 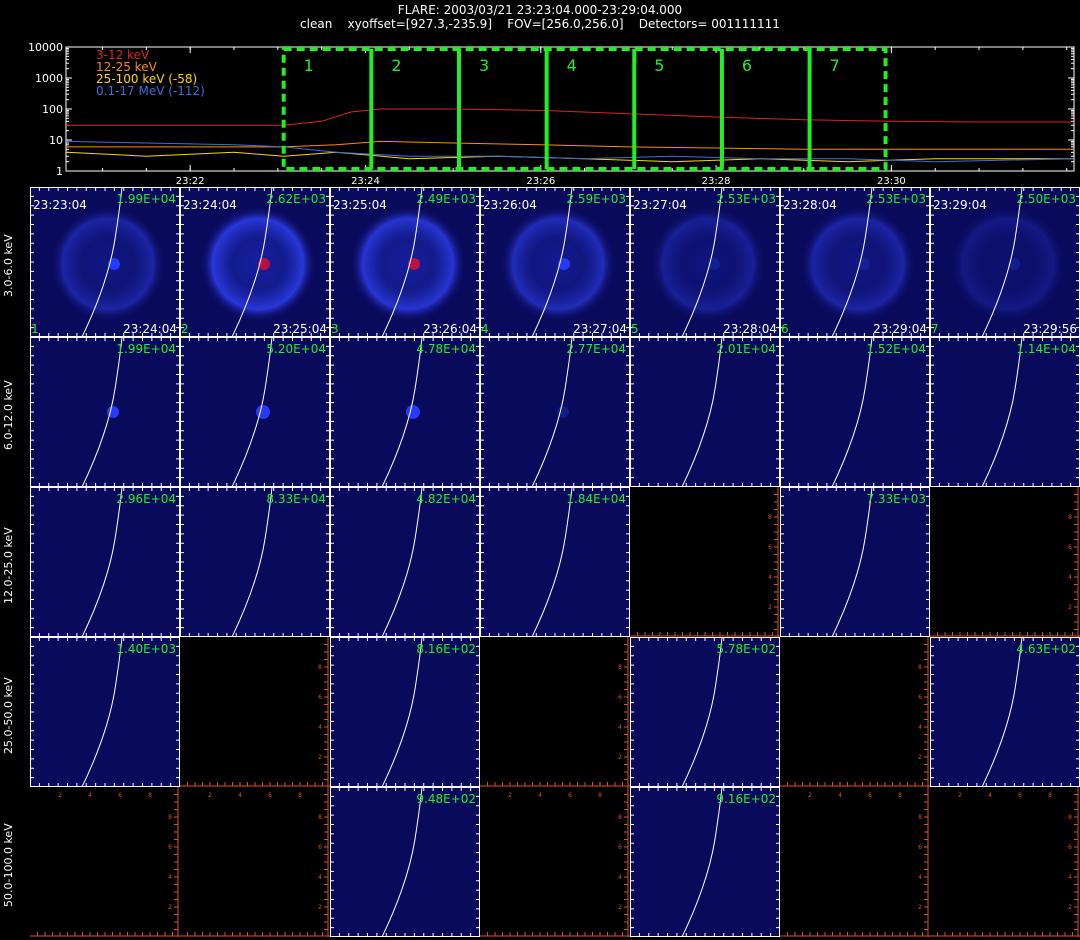 I want to click on interval-number: 6, so click(x=747, y=65).